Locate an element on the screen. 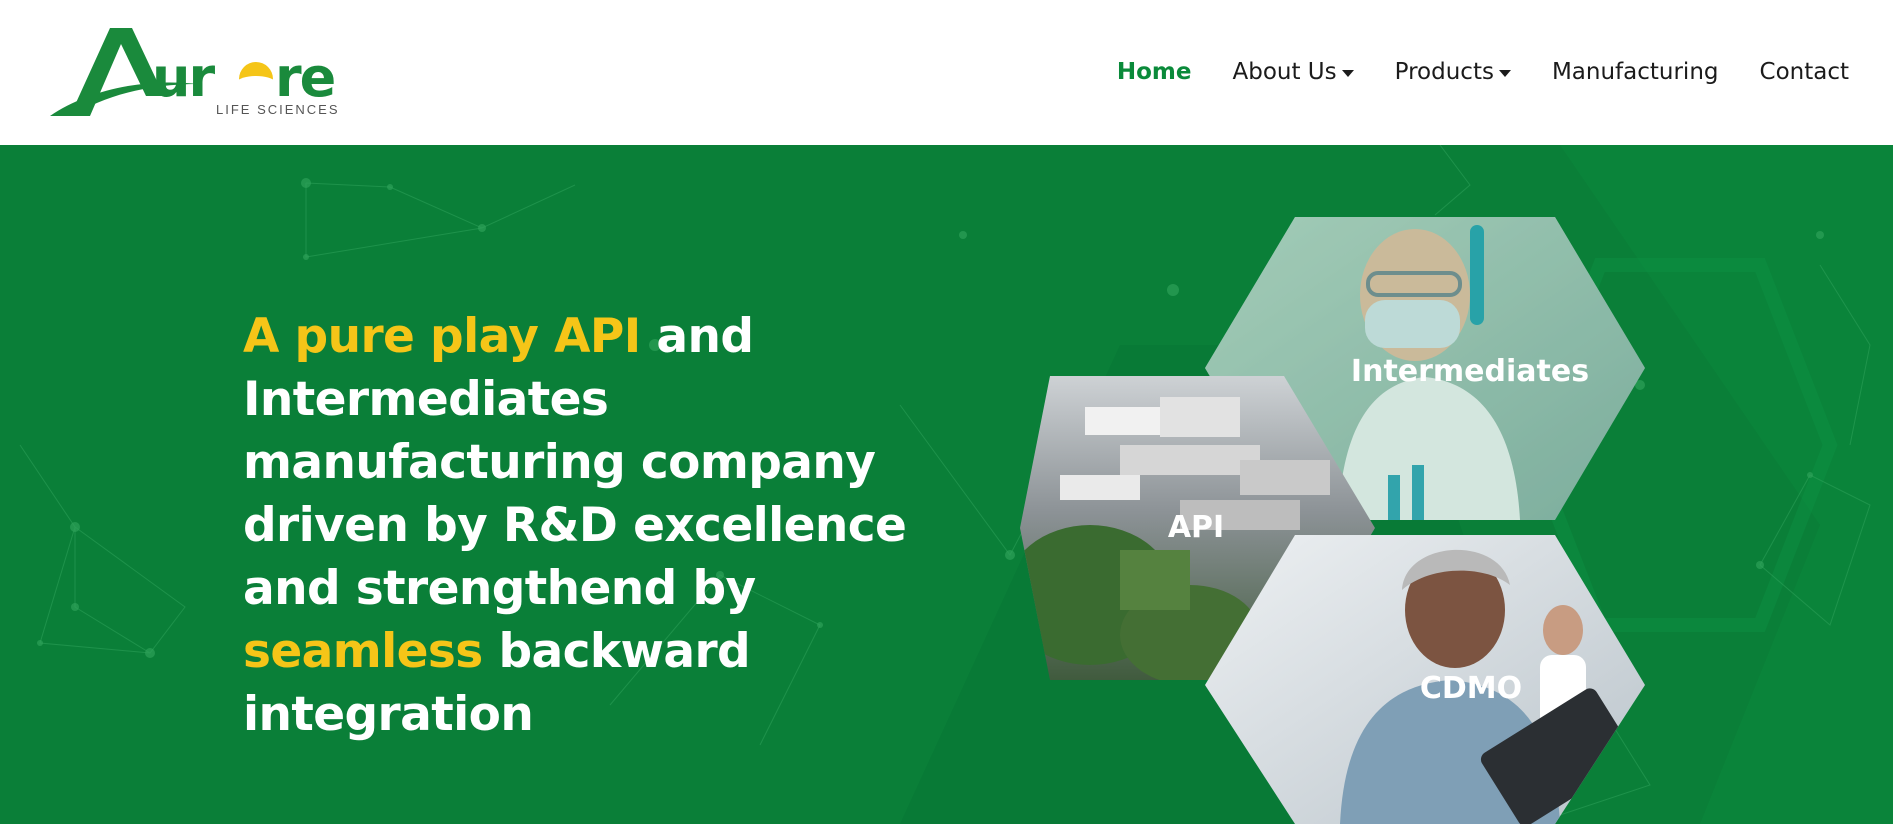  aurore-logo: ur re LIFE SCIENCES is located at coordinates (198, 72).